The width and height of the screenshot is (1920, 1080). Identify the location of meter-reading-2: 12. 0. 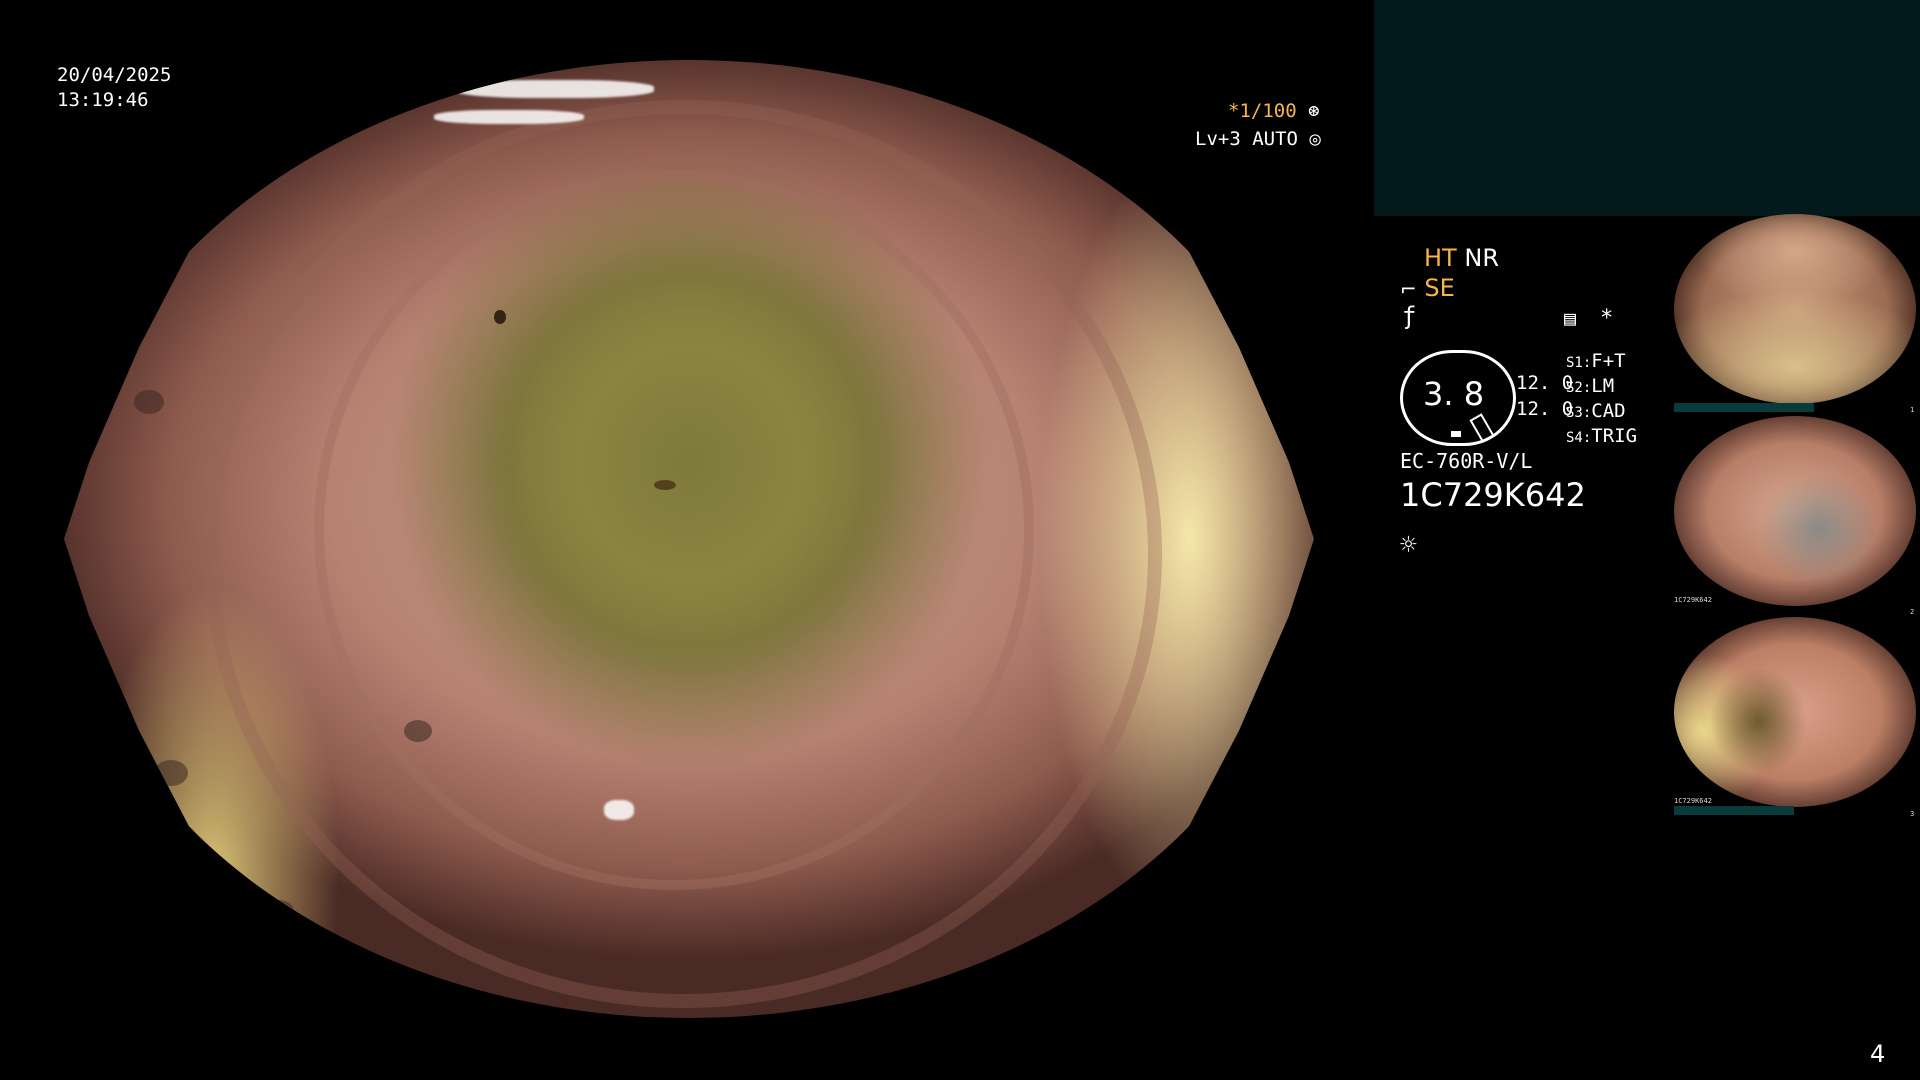
(1545, 409).